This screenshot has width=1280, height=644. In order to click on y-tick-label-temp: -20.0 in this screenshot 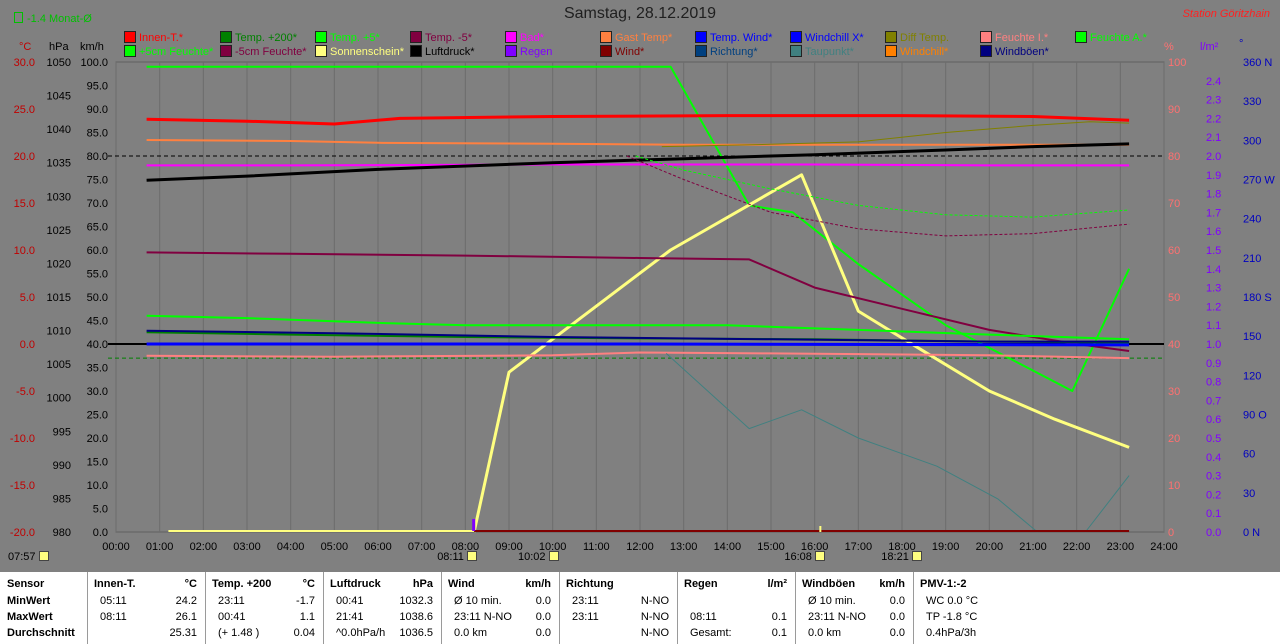, I will do `click(22, 533)`.